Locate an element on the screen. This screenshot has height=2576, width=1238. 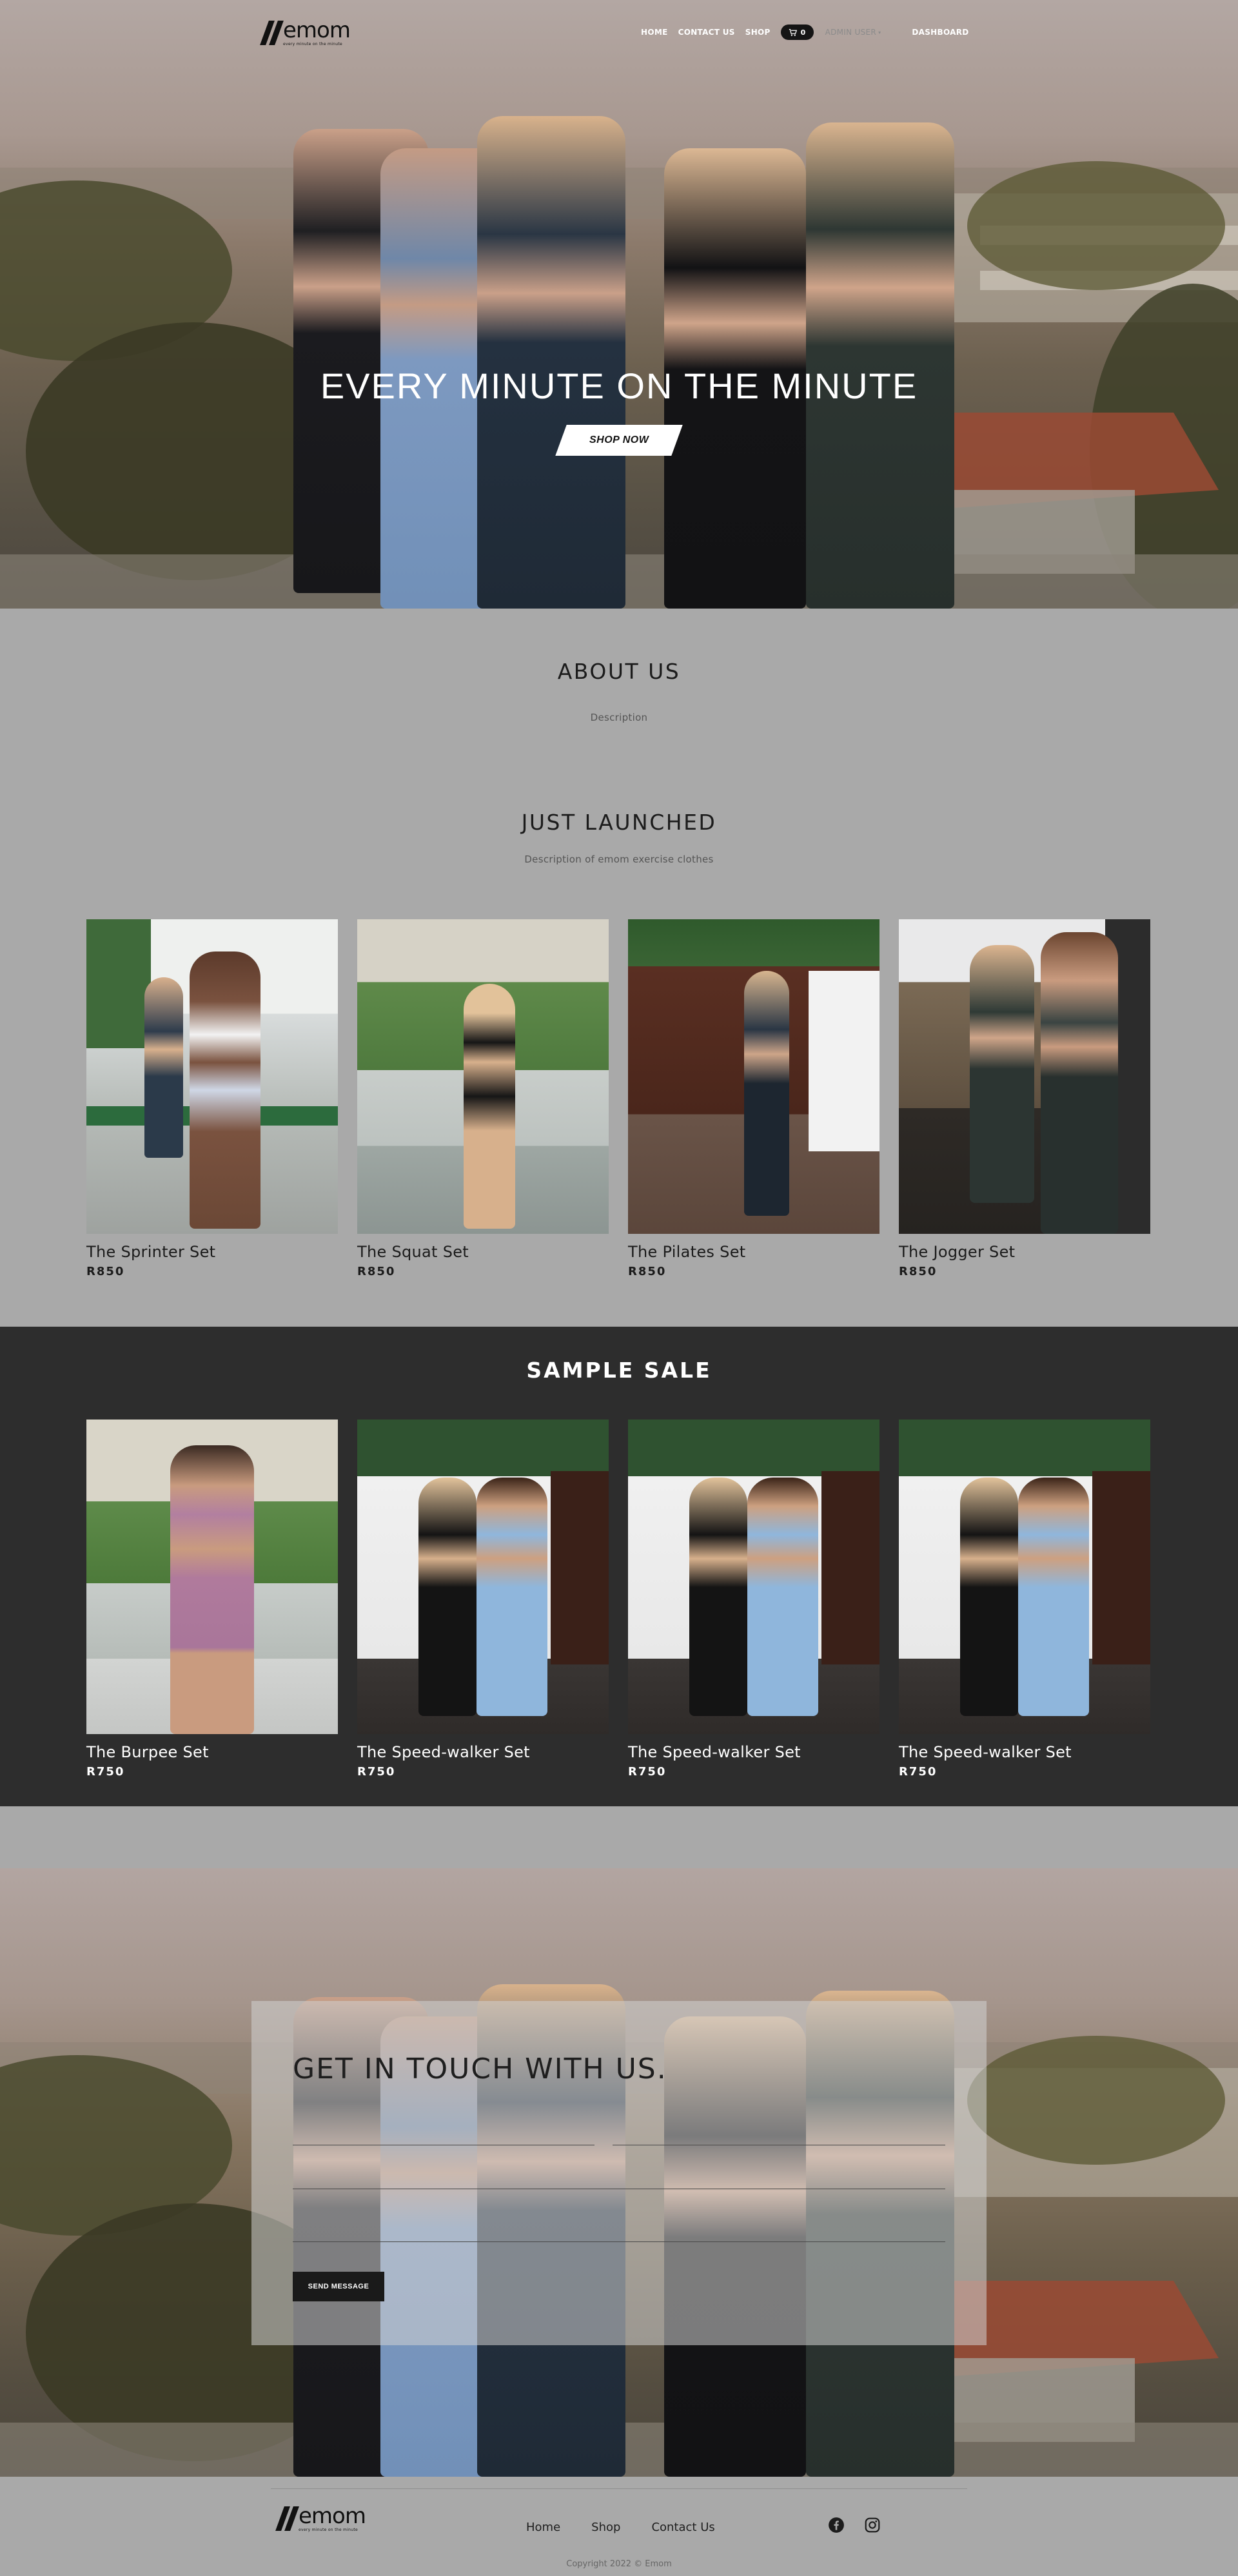
nav-home: HOME is located at coordinates (654, 32).